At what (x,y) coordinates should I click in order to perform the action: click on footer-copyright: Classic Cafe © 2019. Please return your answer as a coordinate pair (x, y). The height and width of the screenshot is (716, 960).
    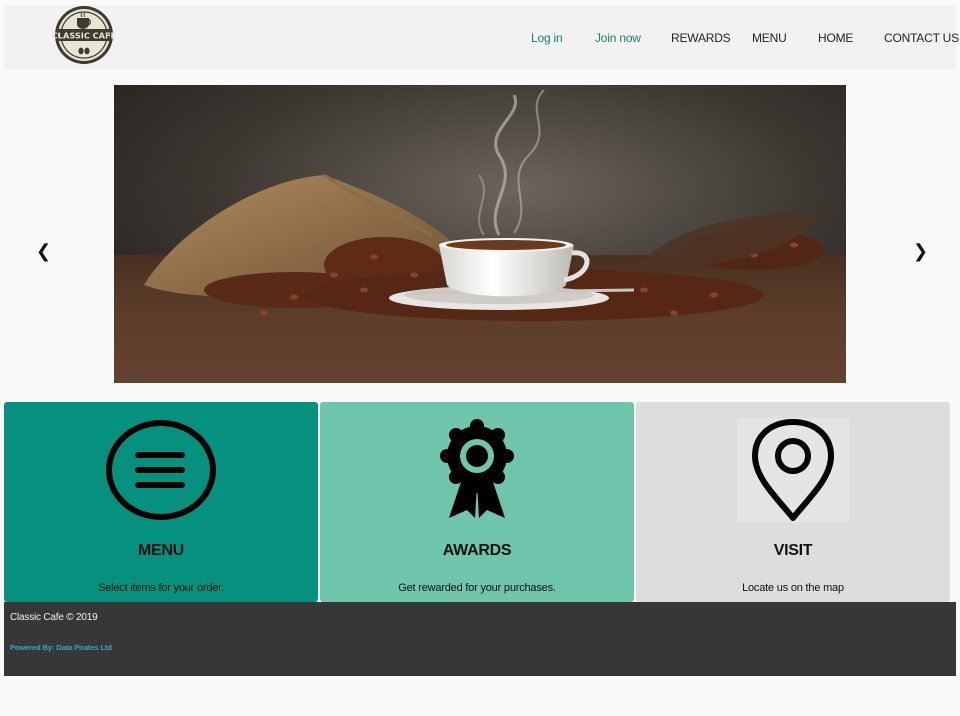
    Looking at the image, I should click on (54, 617).